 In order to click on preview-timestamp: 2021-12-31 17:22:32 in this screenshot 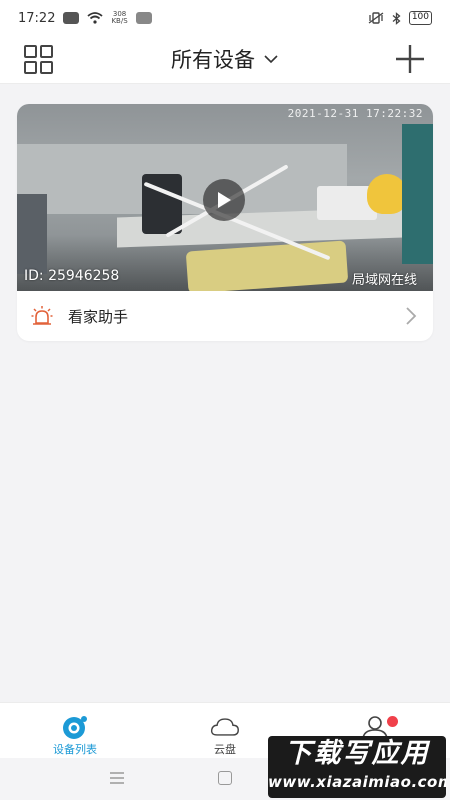, I will do `click(355, 113)`.